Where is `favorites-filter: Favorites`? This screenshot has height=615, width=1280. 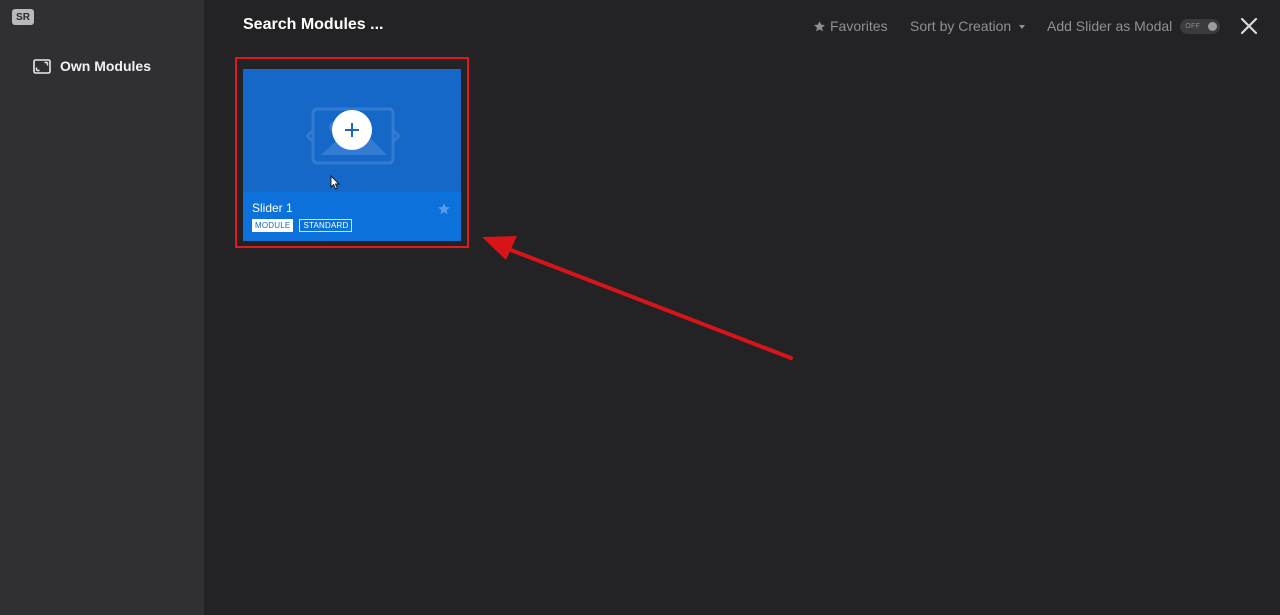
favorites-filter: Favorites is located at coordinates (850, 26).